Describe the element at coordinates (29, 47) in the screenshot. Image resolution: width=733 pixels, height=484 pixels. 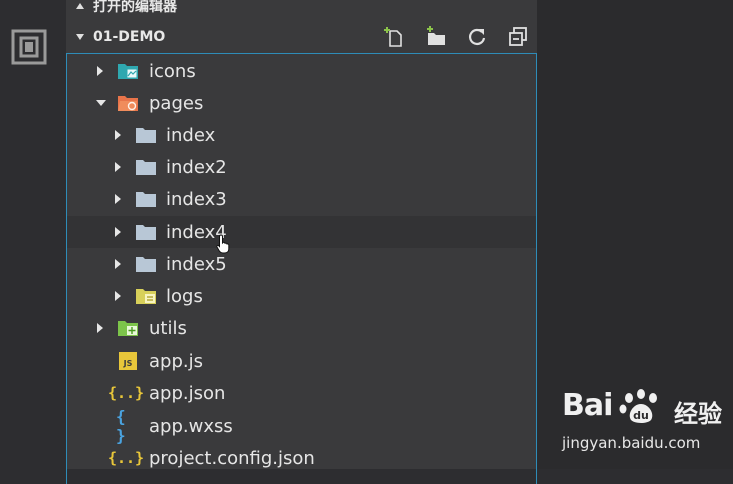
I see `files-icon` at that location.